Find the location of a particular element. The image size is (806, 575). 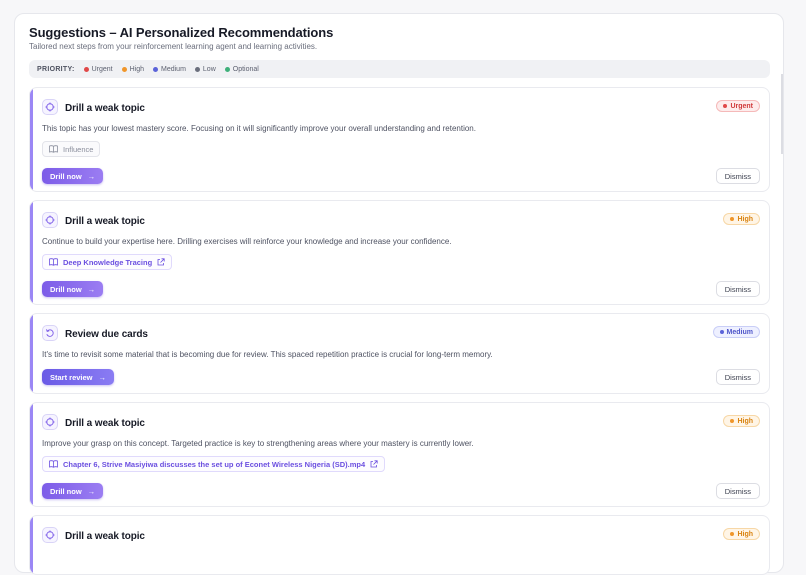

legend-item-high: High is located at coordinates (132, 69).